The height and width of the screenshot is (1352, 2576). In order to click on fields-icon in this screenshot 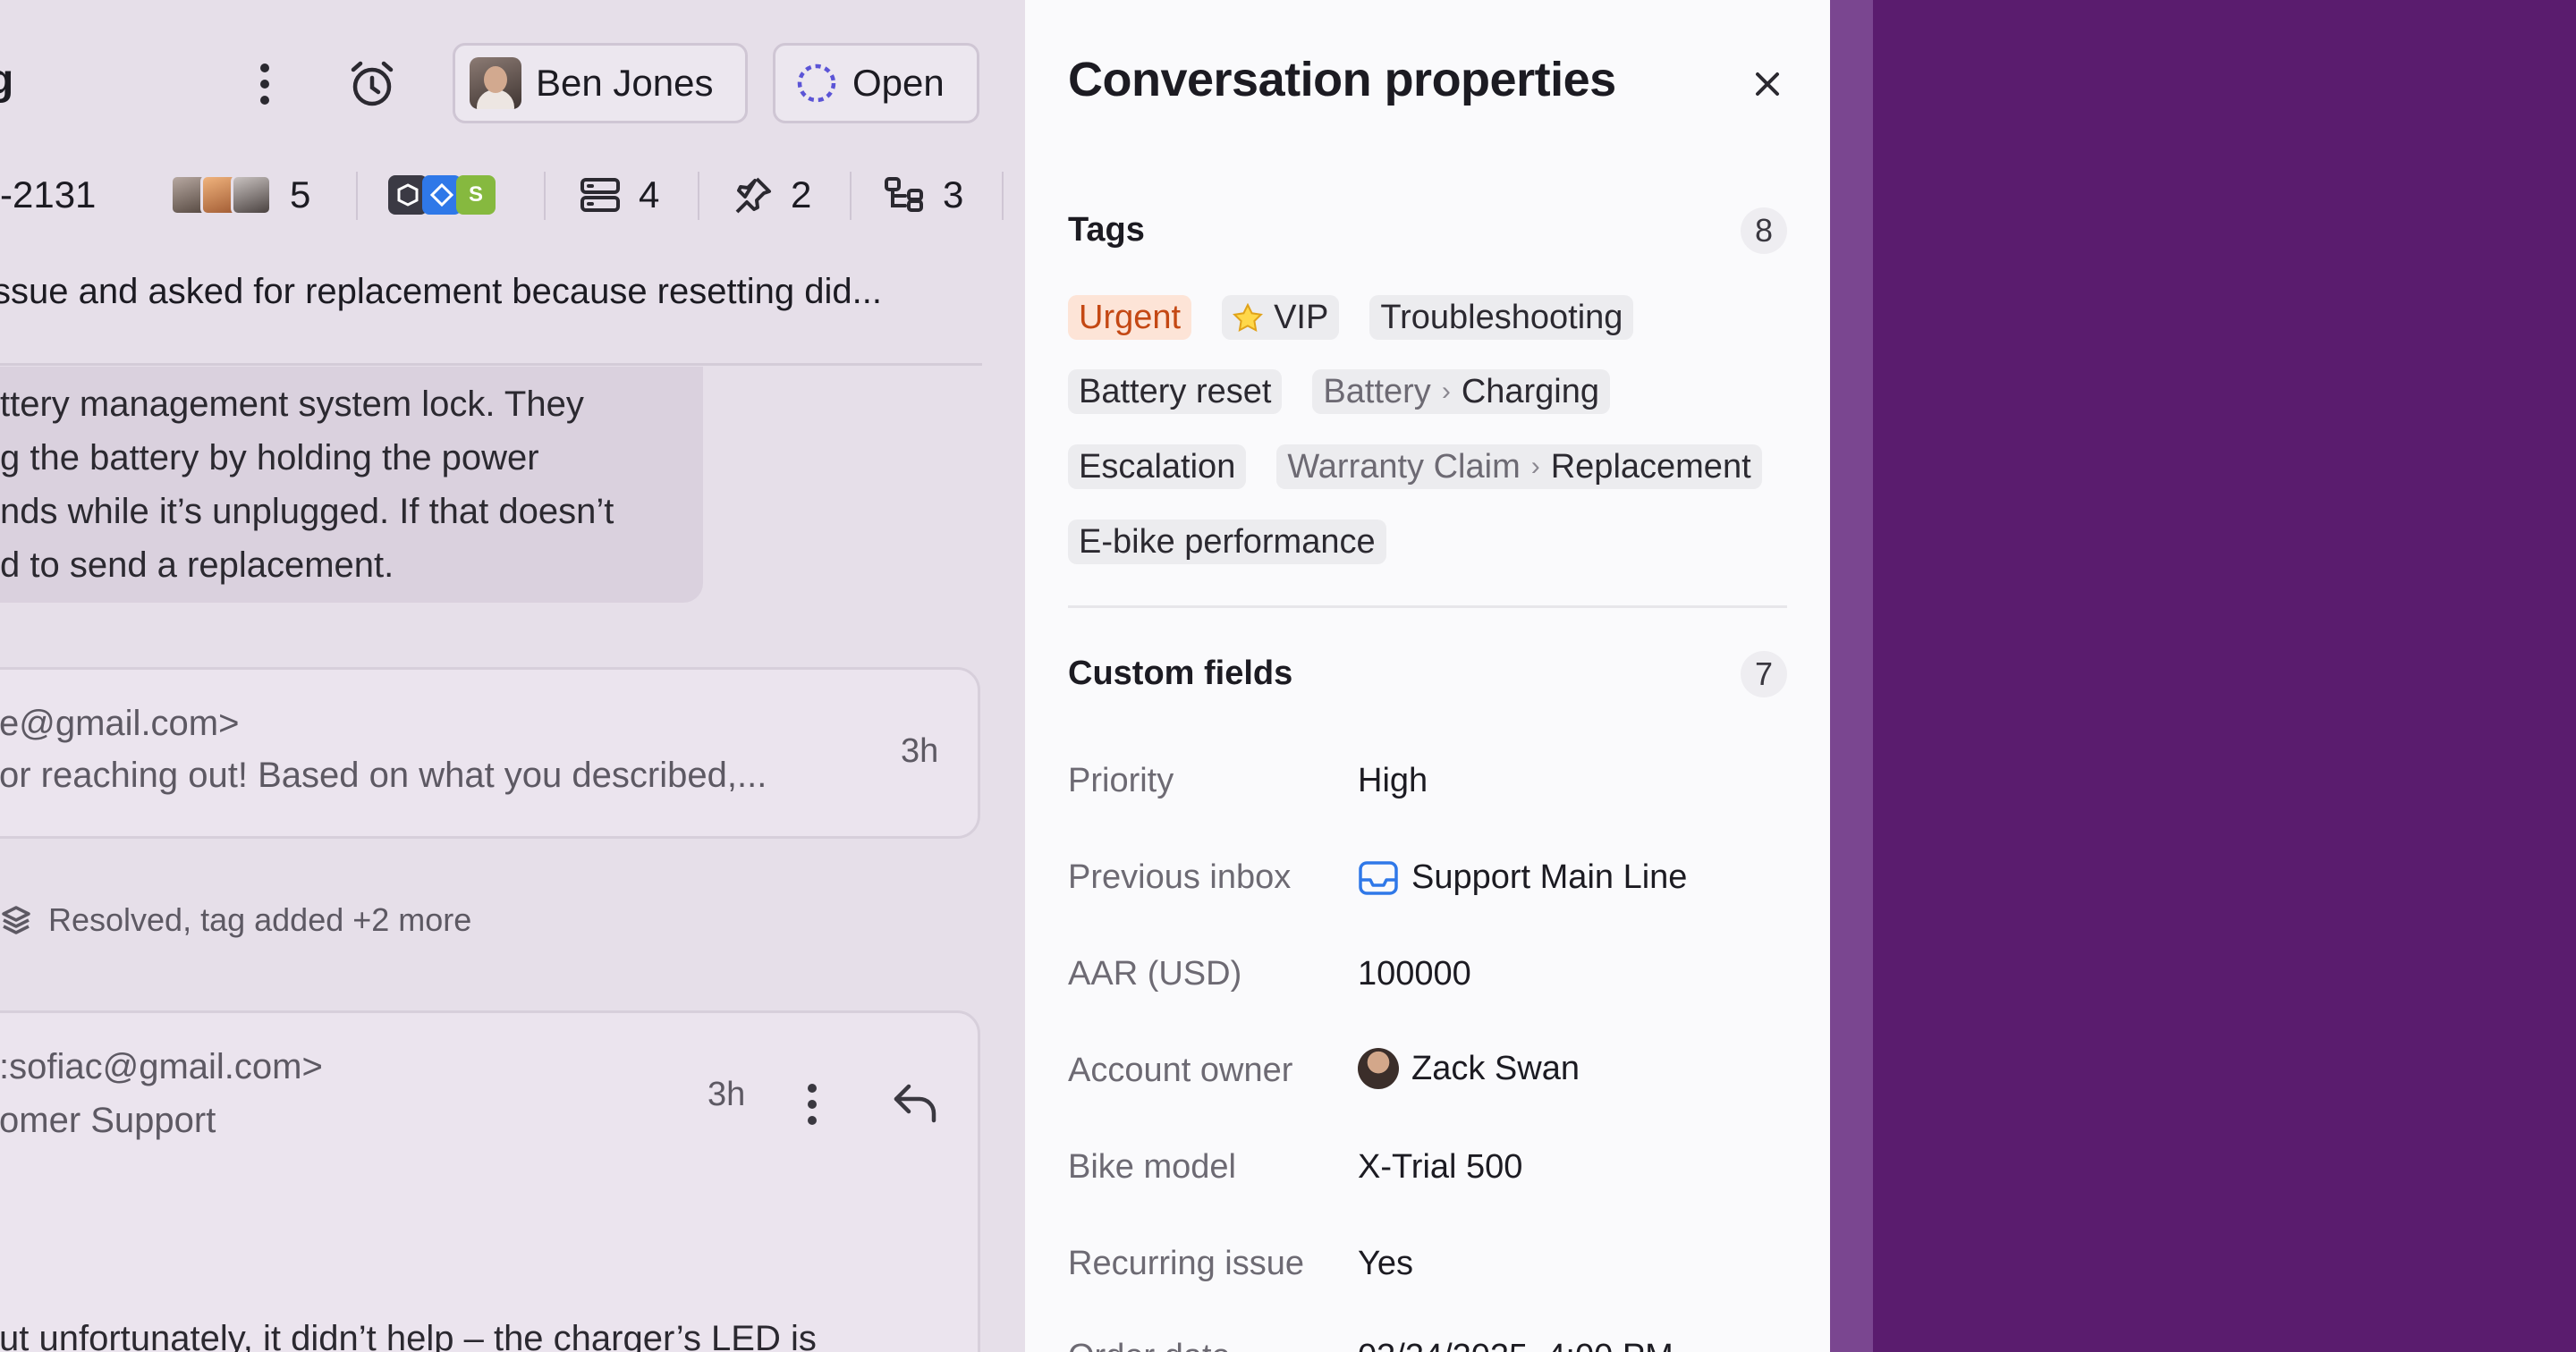, I will do `click(600, 195)`.